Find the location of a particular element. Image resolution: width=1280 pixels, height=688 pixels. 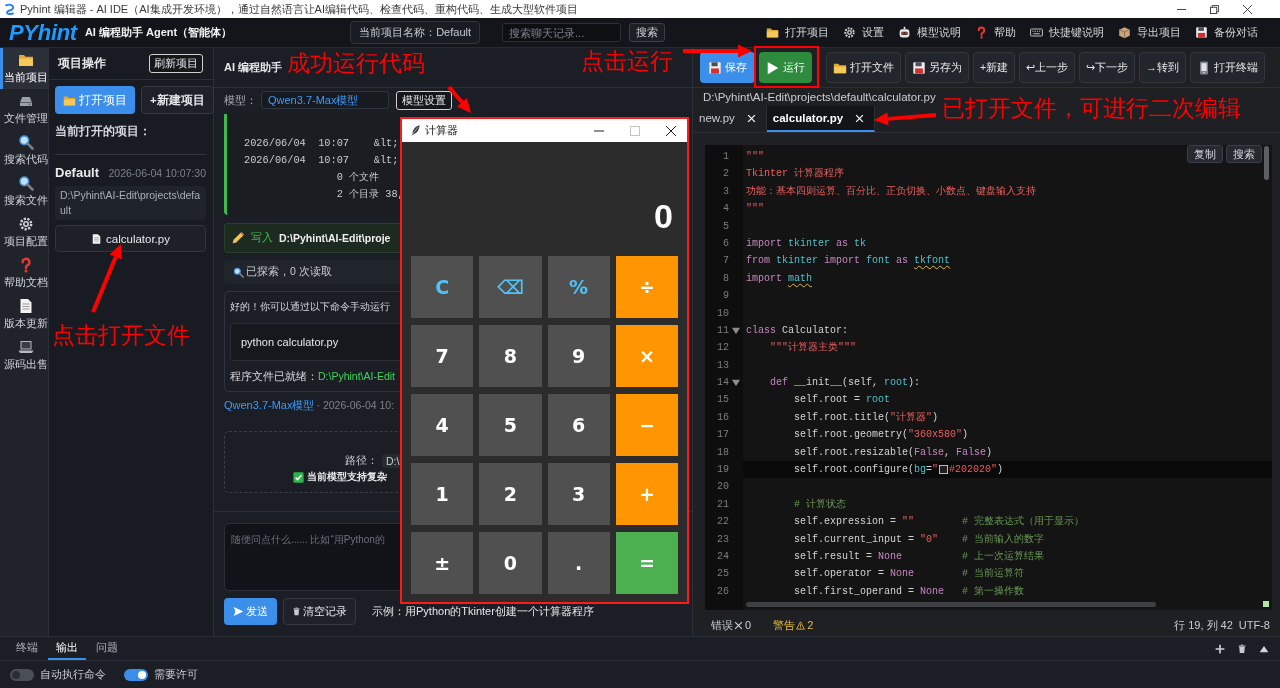

calculator-key: . is located at coordinates (578, 563).